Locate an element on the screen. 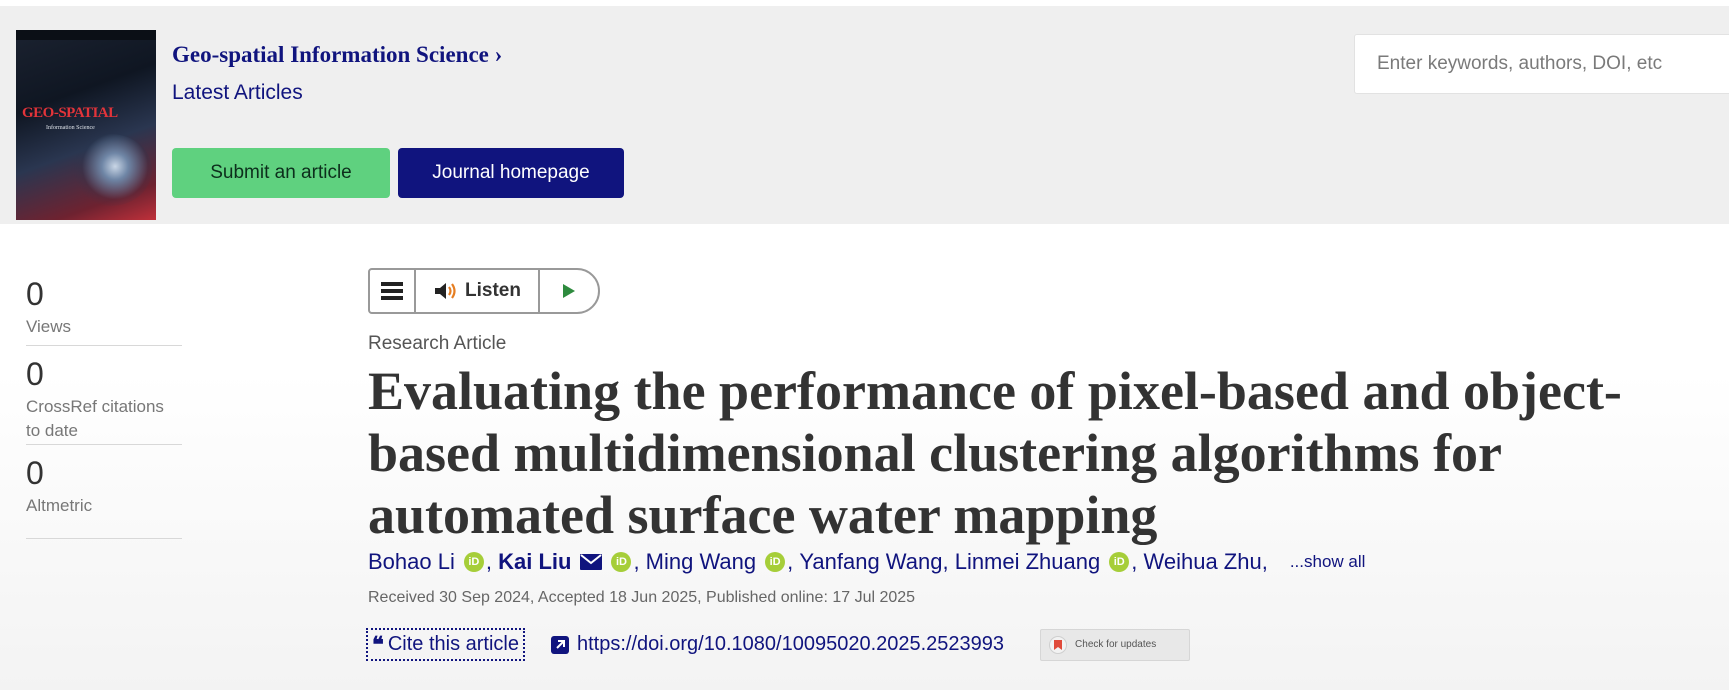 The image size is (1729, 690). article-type: Research Article is located at coordinates (437, 343).